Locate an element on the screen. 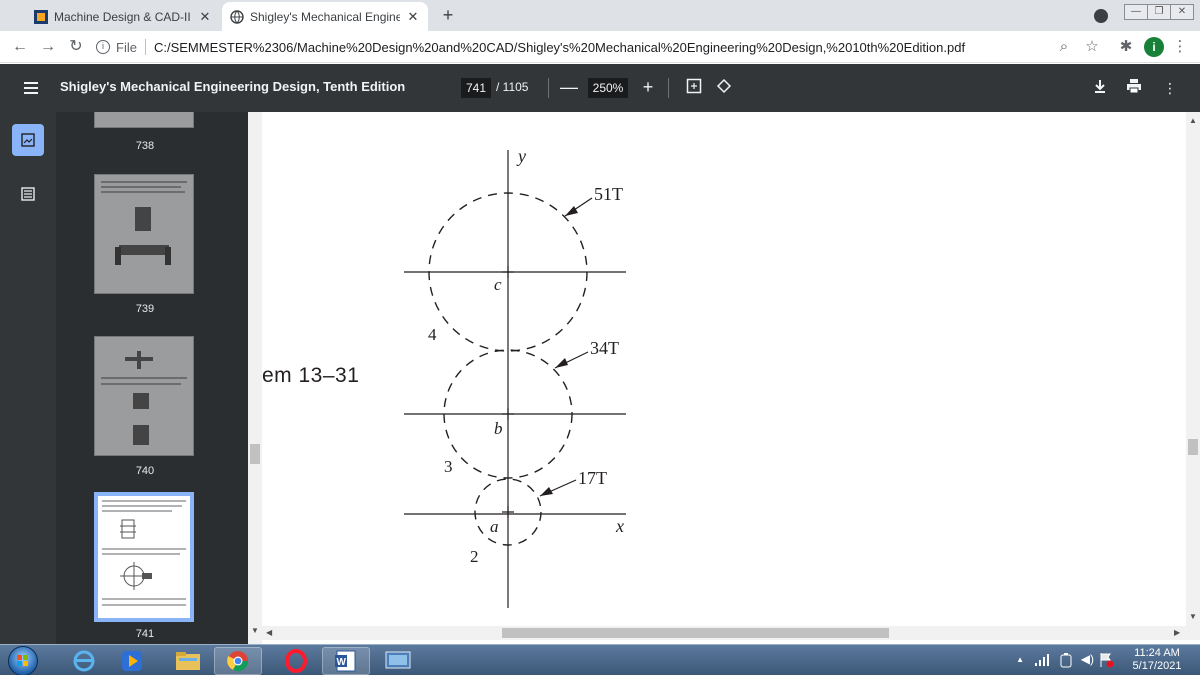 The image size is (1200, 675). zoom-in-button: + is located at coordinates (648, 87).